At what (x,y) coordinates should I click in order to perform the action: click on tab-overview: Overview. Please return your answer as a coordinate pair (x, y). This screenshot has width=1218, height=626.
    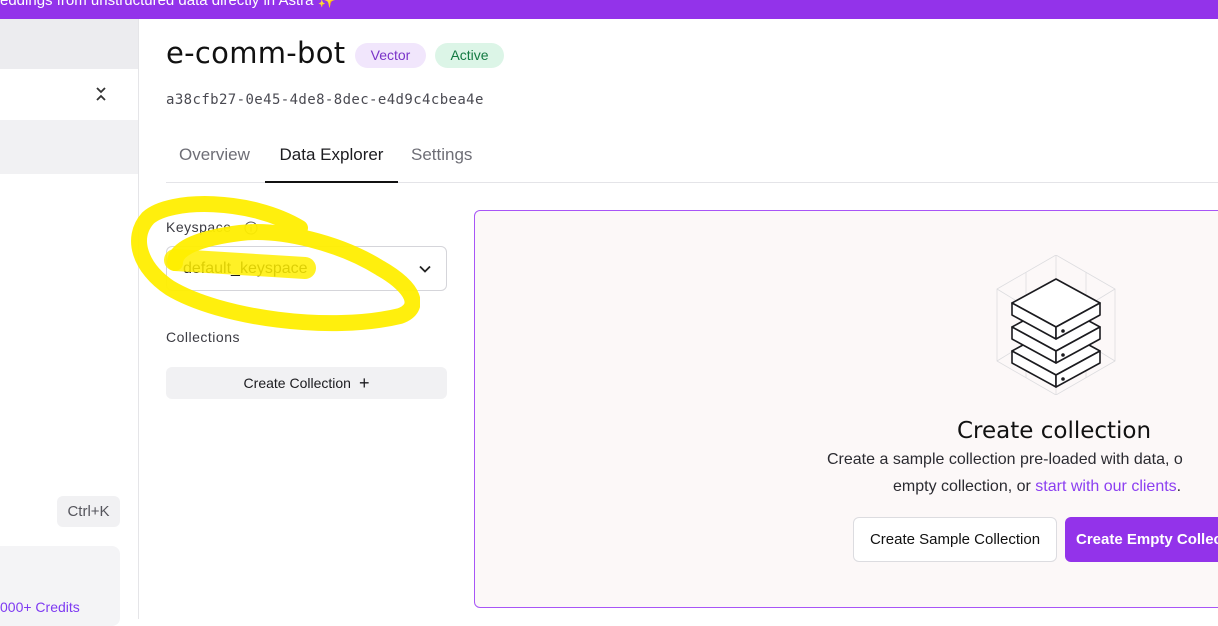
    Looking at the image, I should click on (214, 162).